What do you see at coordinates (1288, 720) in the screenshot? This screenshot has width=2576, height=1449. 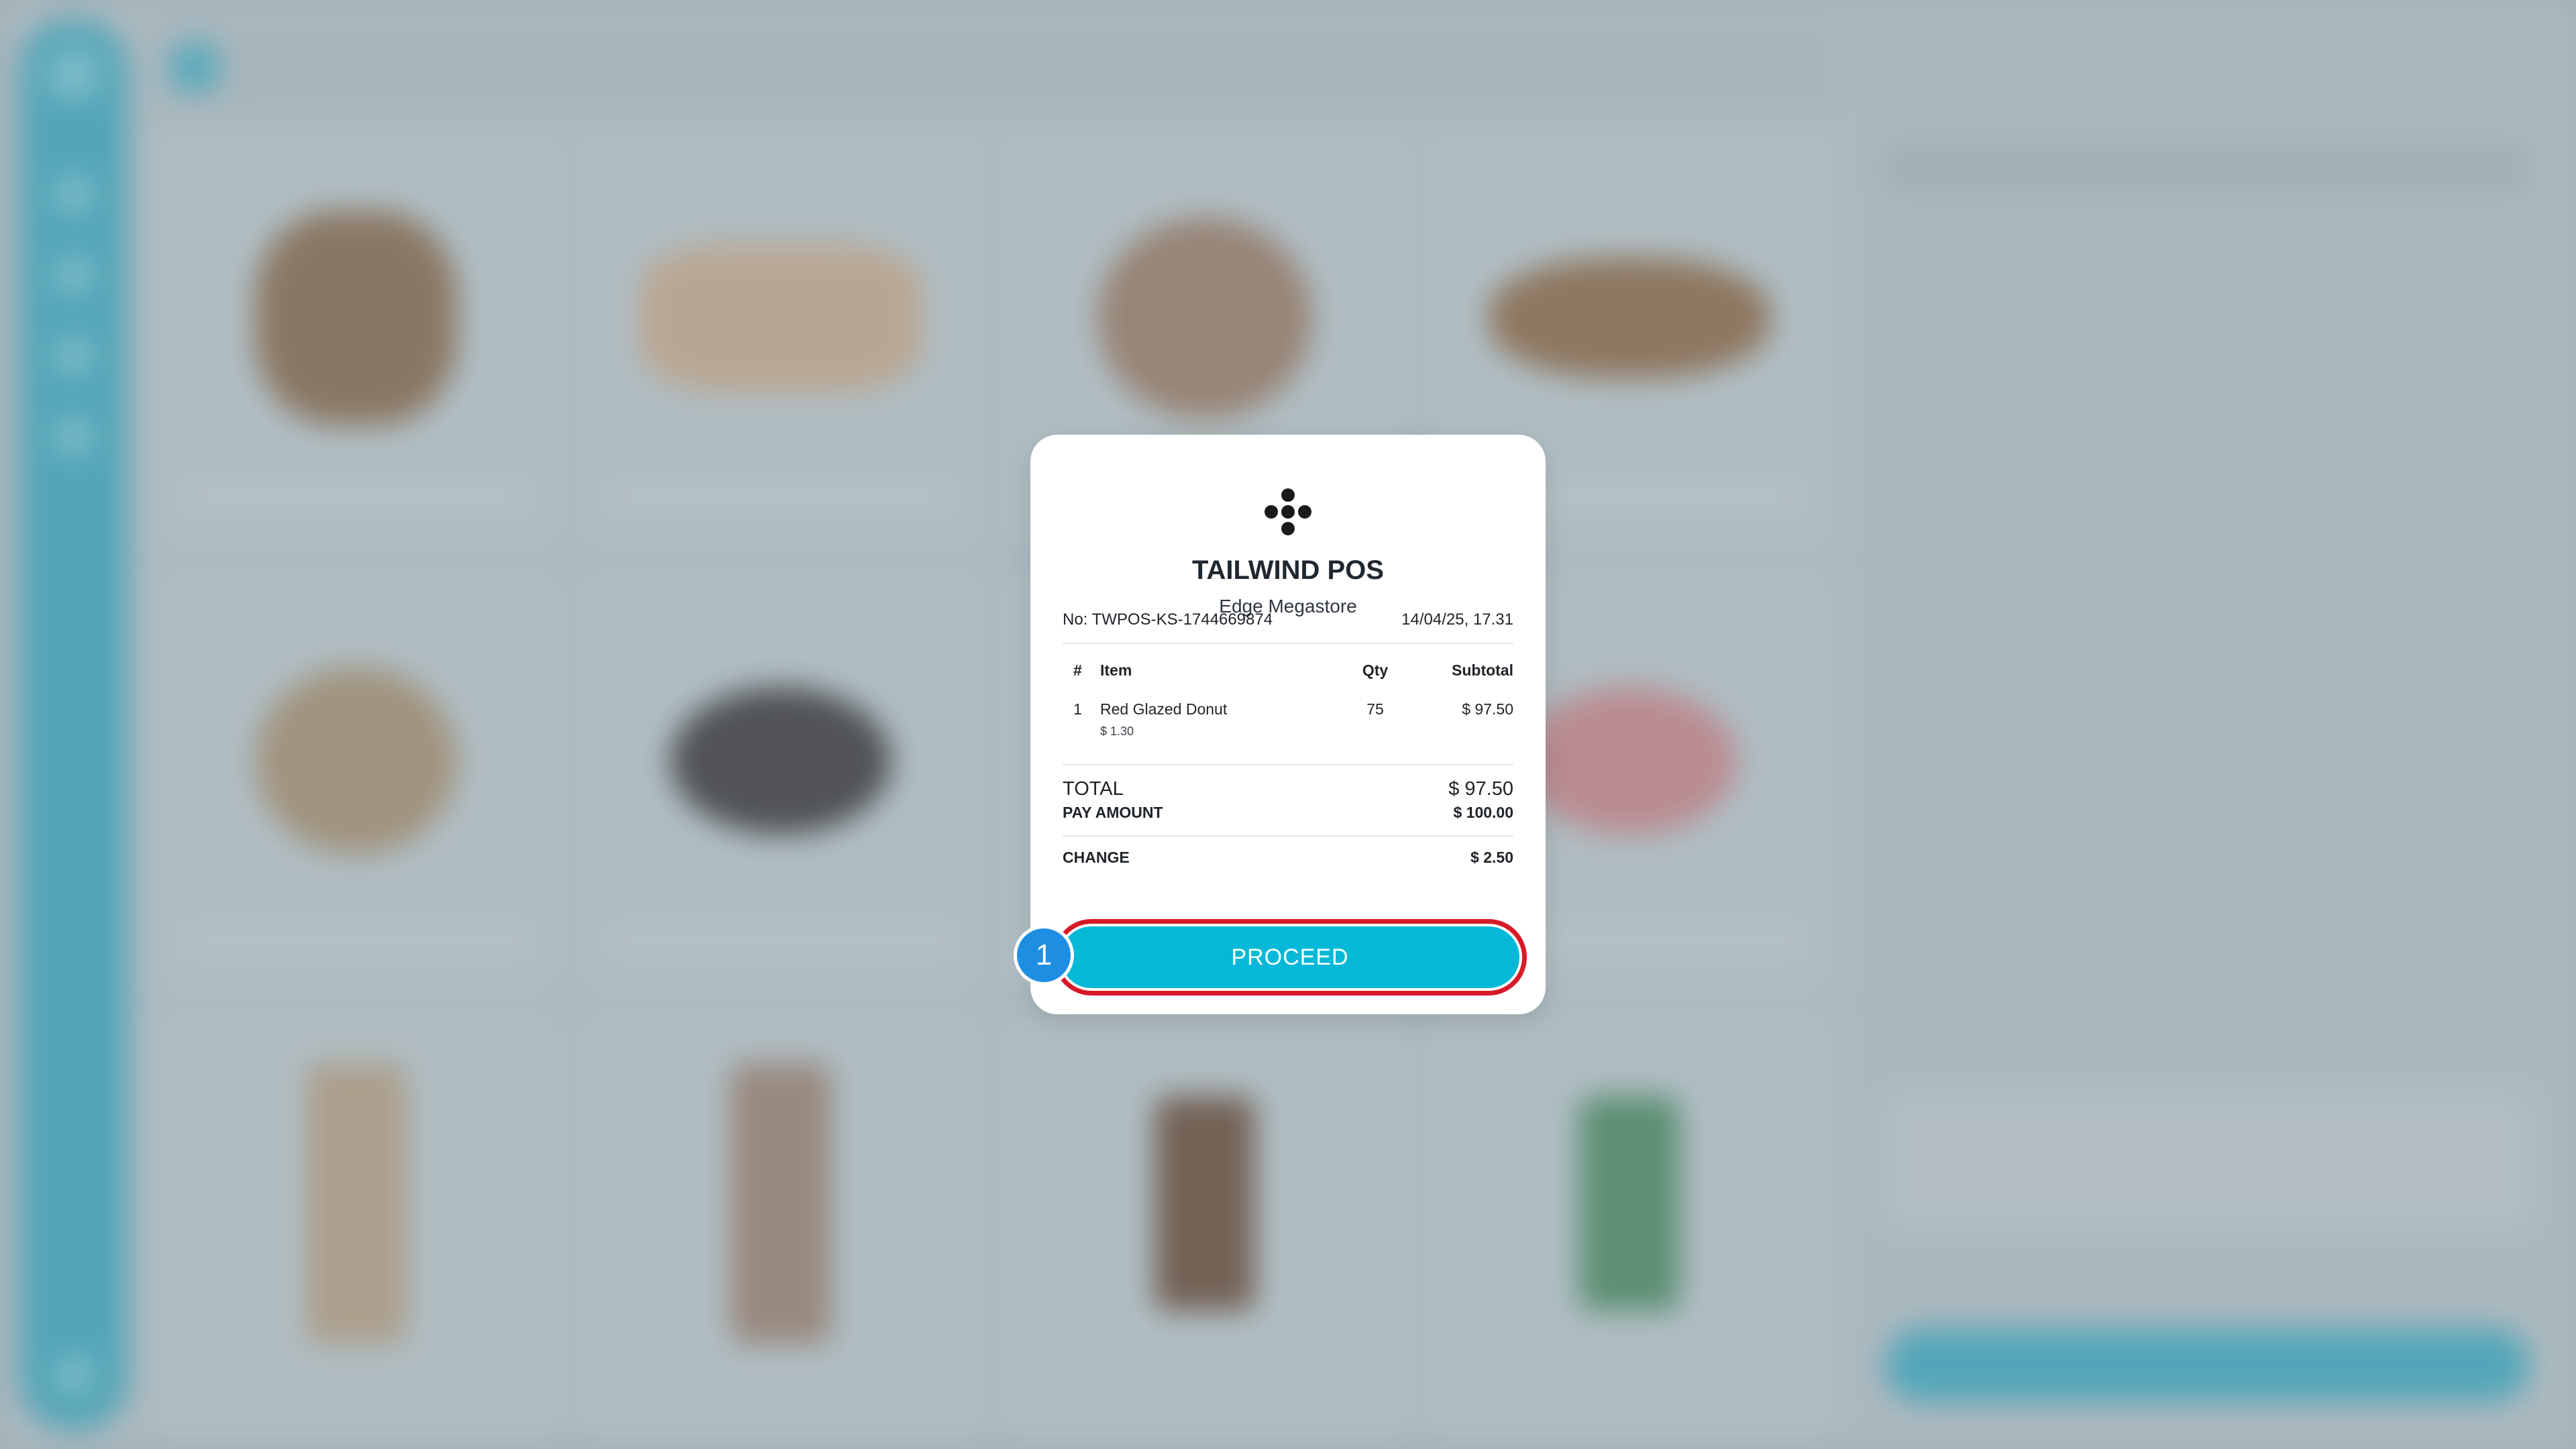 I see `table-row: 1 Red Glazed Donut $ 1.30 75 $ 97.50` at bounding box center [1288, 720].